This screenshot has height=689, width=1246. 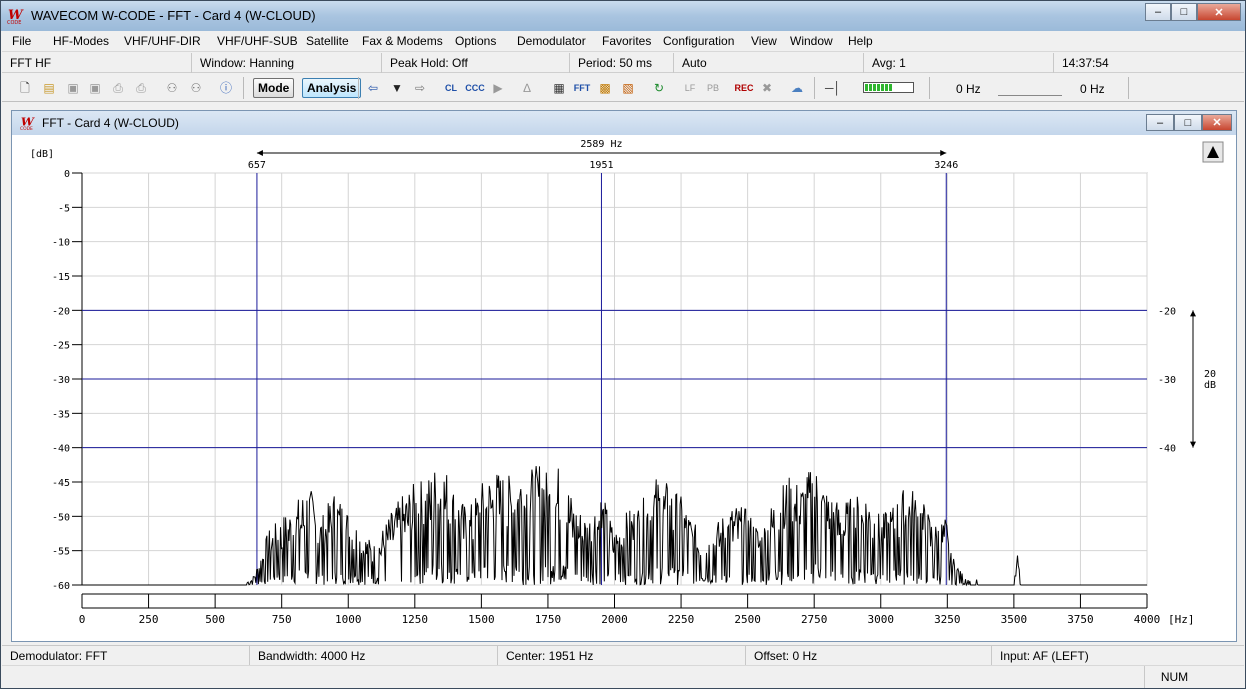 What do you see at coordinates (1193, 313) in the screenshot?
I see `bracket-up-arrow-icon` at bounding box center [1193, 313].